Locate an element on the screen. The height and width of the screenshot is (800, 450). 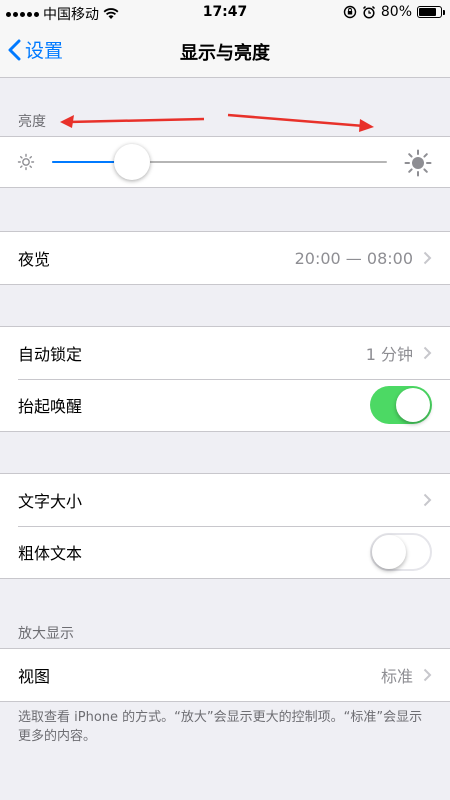
page-title: 显示与亮度 is located at coordinates (225, 53).